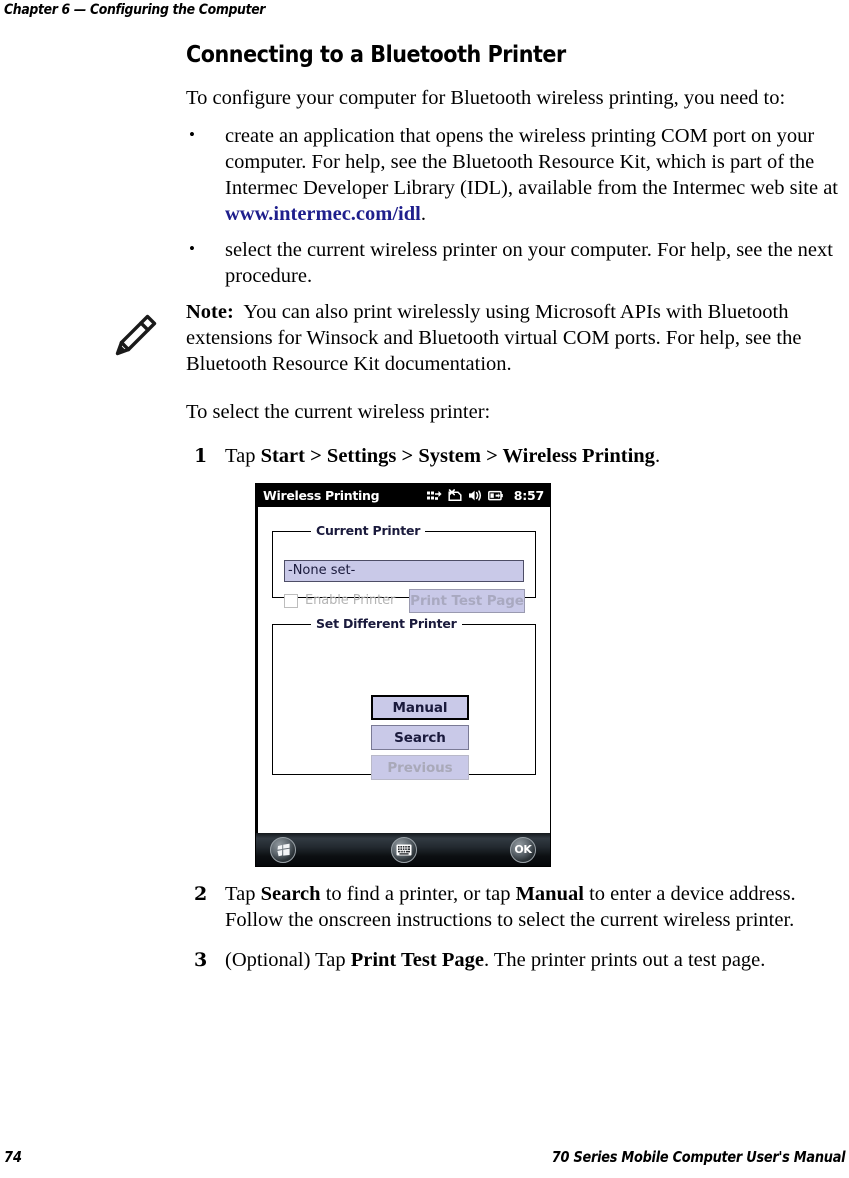  I want to click on network-disconnected-icon, so click(455, 495).